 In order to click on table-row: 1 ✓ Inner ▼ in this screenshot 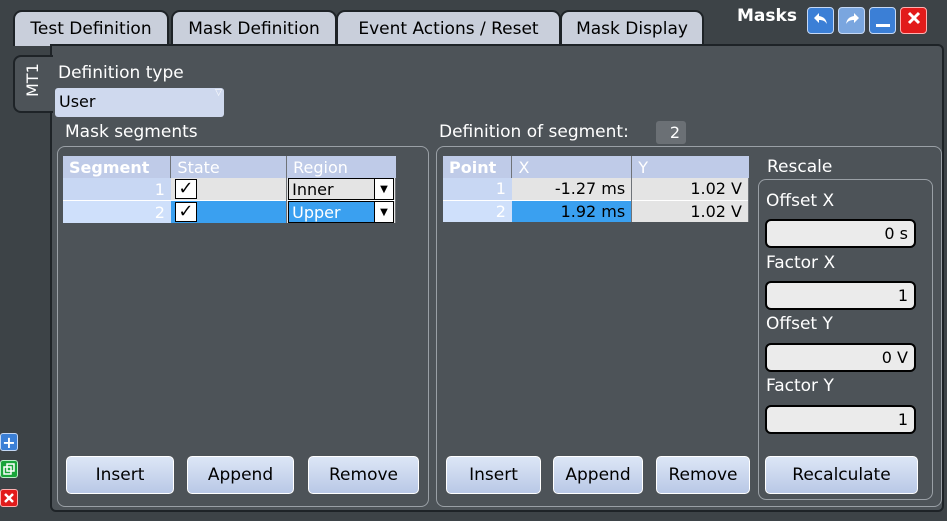, I will do `click(229, 189)`.